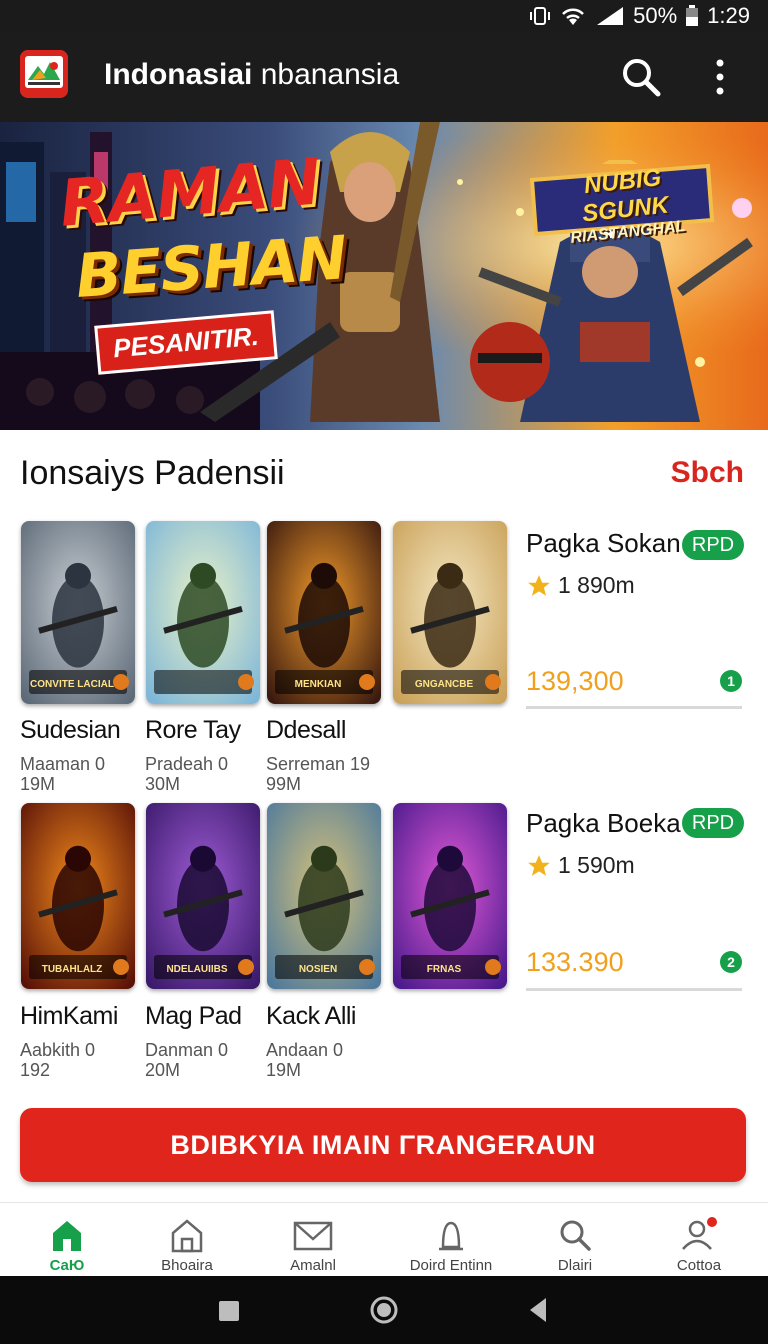 The width and height of the screenshot is (768, 1344). I want to click on game-meta-line1: Andaan 0, so click(305, 1050).